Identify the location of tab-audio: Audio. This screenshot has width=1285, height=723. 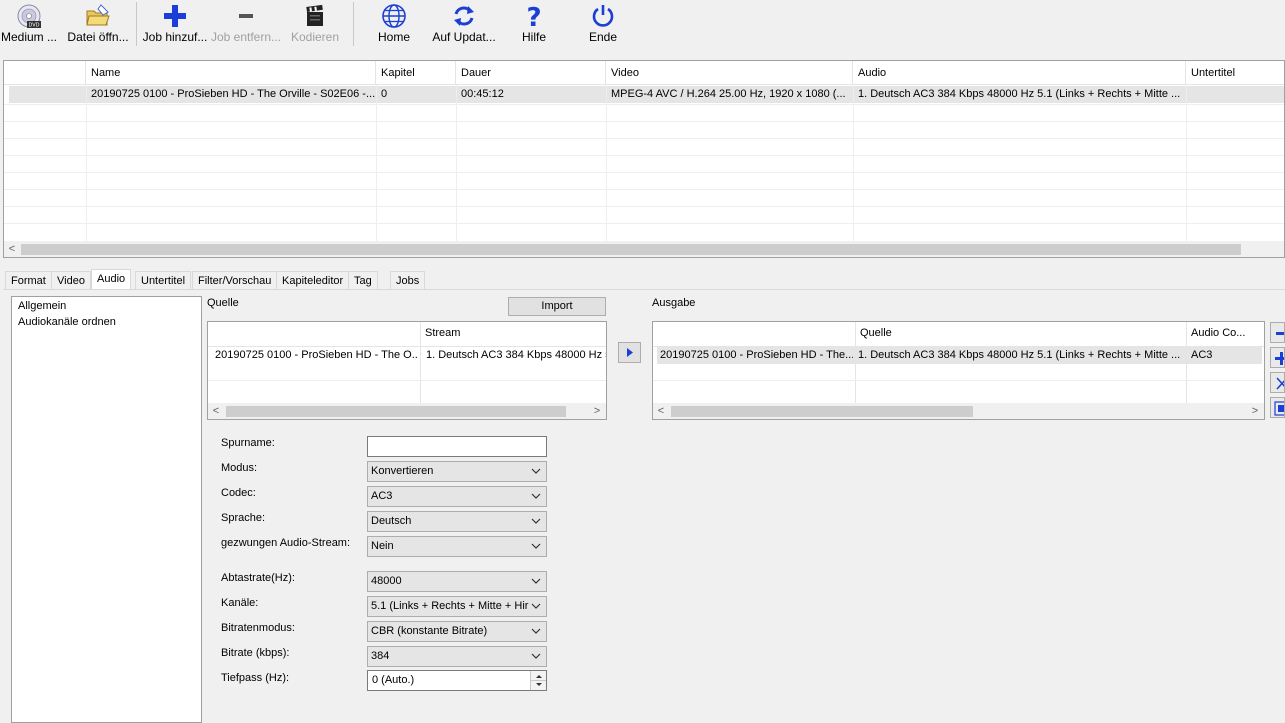
(111, 279).